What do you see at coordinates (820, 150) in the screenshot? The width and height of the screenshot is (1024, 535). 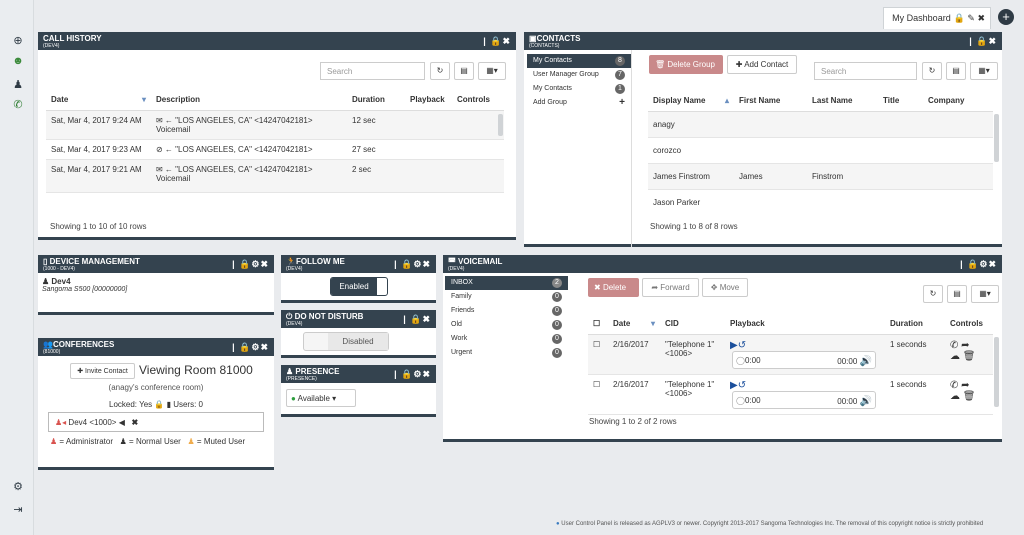 I see `table-row: corozco` at bounding box center [820, 150].